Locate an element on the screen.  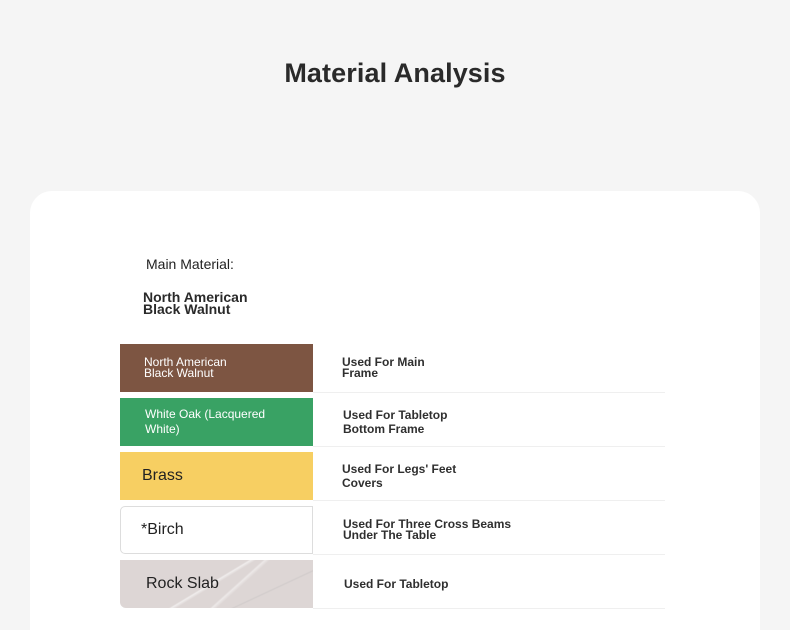
black-walnut-use: Used For Main Frame is located at coordinates (437, 368).